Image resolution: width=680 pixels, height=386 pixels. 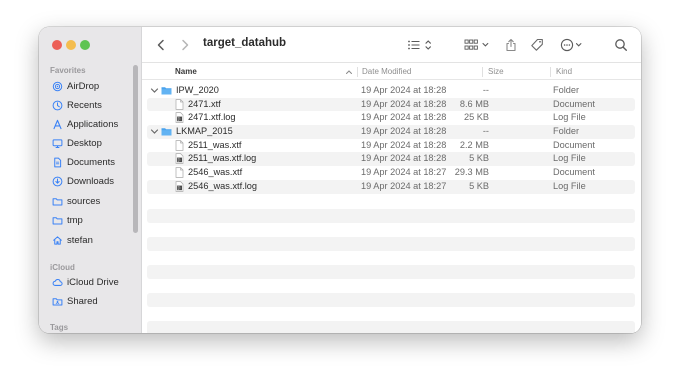 What do you see at coordinates (71, 45) in the screenshot?
I see `minimize-window-button` at bounding box center [71, 45].